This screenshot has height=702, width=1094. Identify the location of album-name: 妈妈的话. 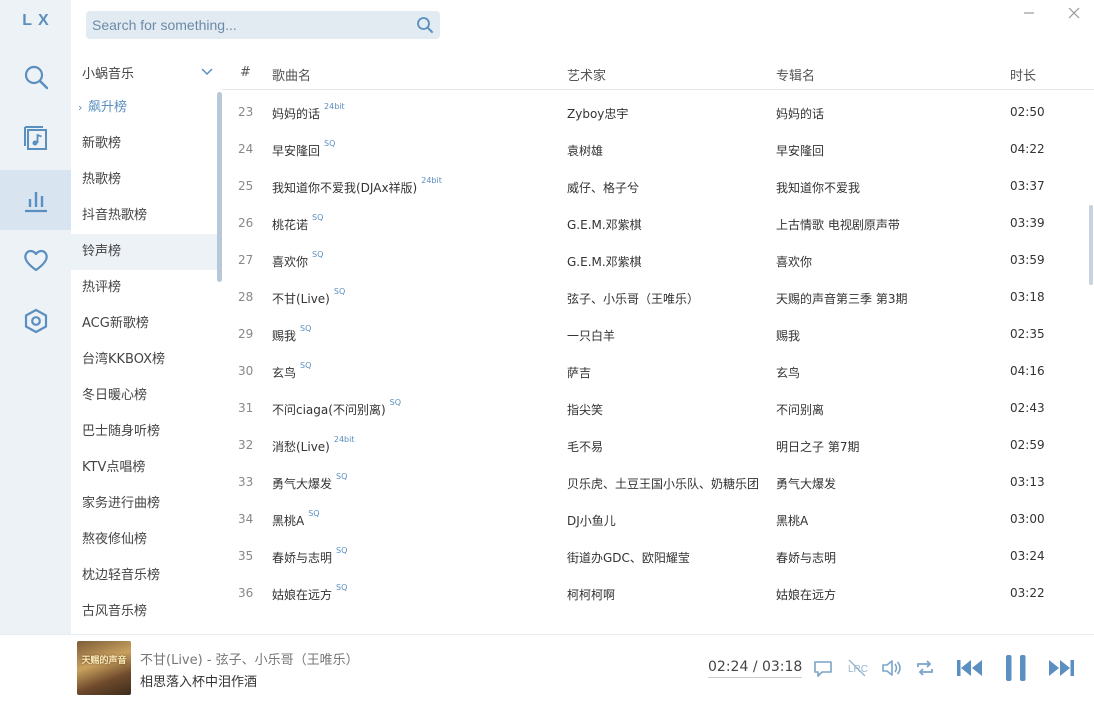
(800, 114).